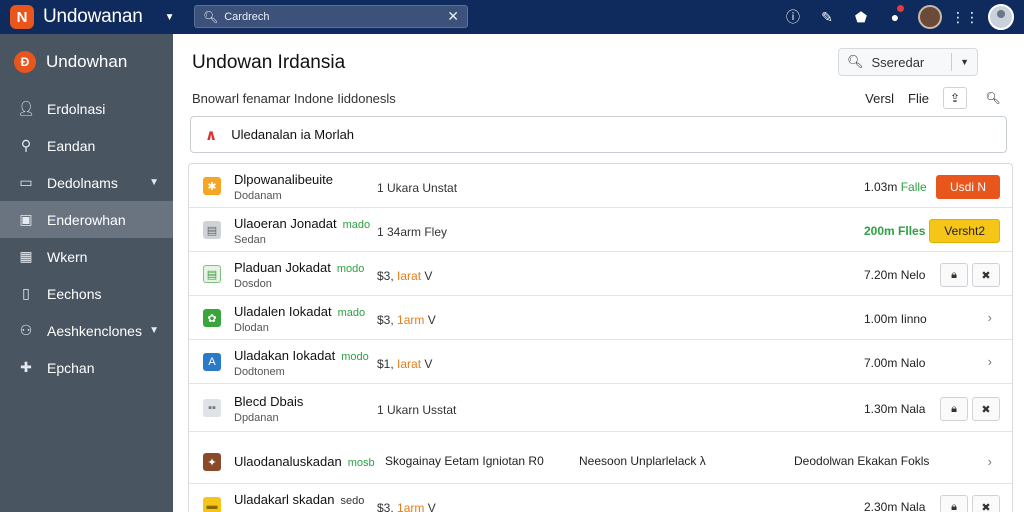  What do you see at coordinates (71, 367) in the screenshot?
I see `sidebar-item-label: Epchan` at bounding box center [71, 367].